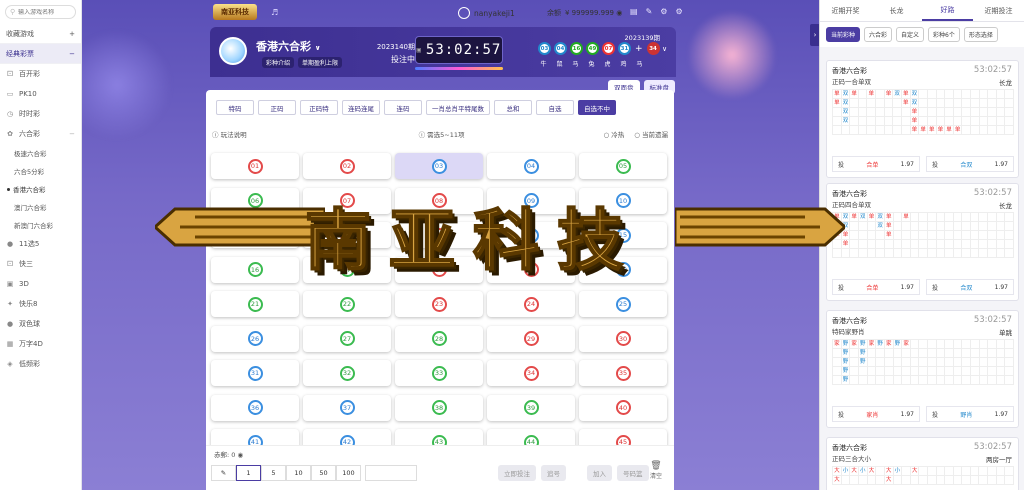  What do you see at coordinates (878, 34) in the screenshot?
I see `filter-button: 六合彩` at bounding box center [878, 34].